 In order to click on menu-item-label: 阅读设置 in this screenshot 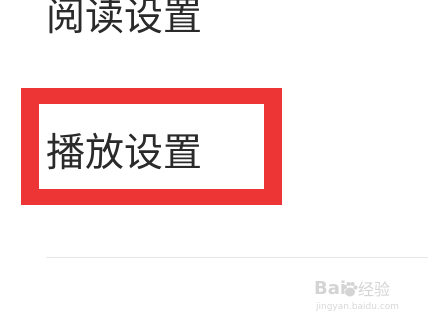, I will do `click(124, 20)`.